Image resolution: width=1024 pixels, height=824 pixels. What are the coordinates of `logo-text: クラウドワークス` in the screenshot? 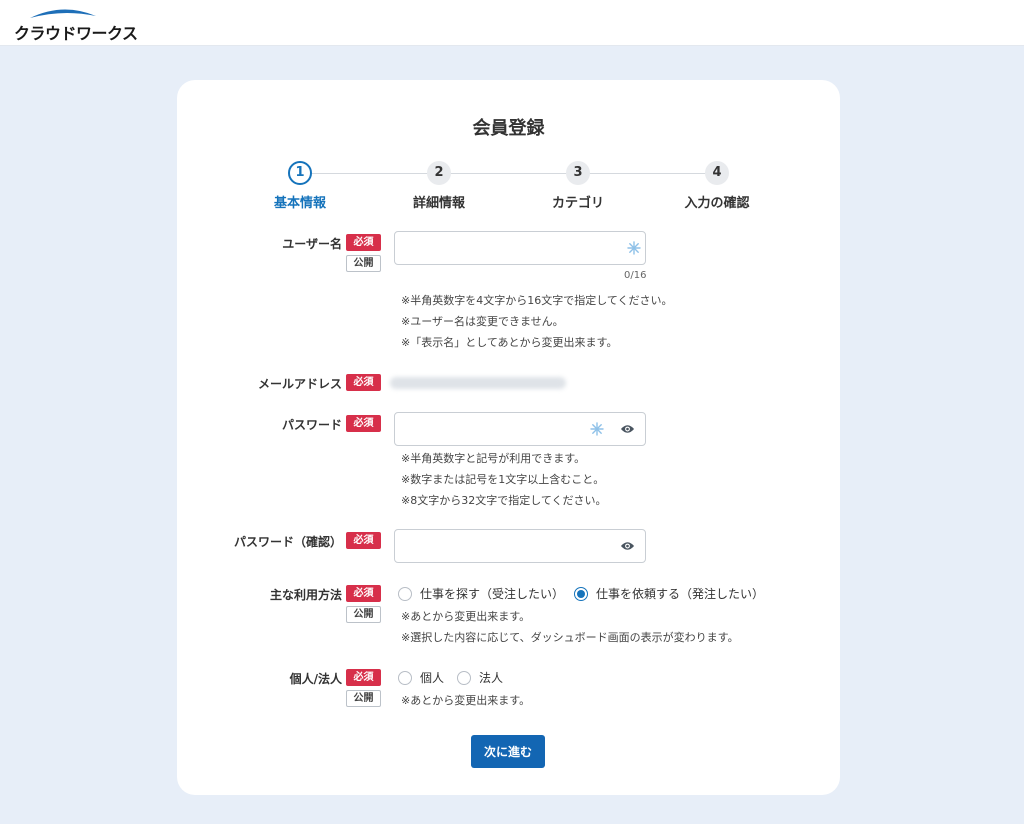 It's located at (76, 33).